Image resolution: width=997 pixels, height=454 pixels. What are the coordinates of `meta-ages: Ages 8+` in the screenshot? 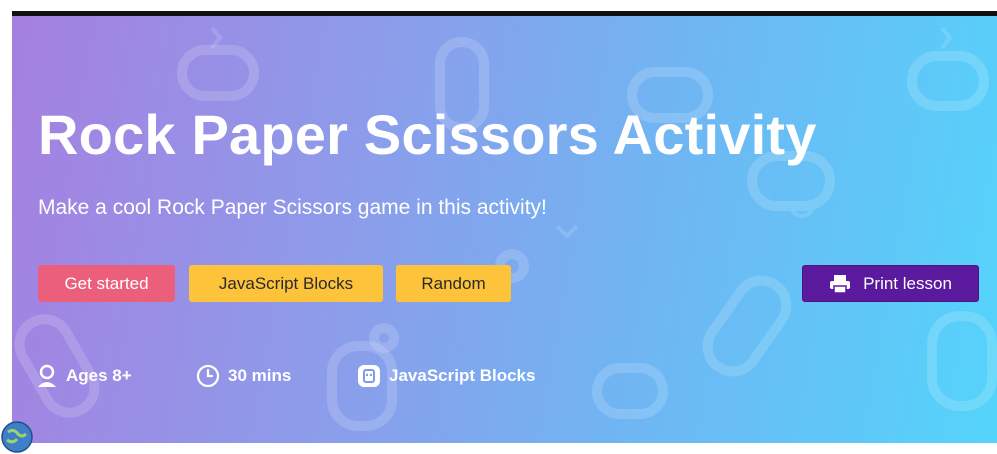 It's located at (84, 376).